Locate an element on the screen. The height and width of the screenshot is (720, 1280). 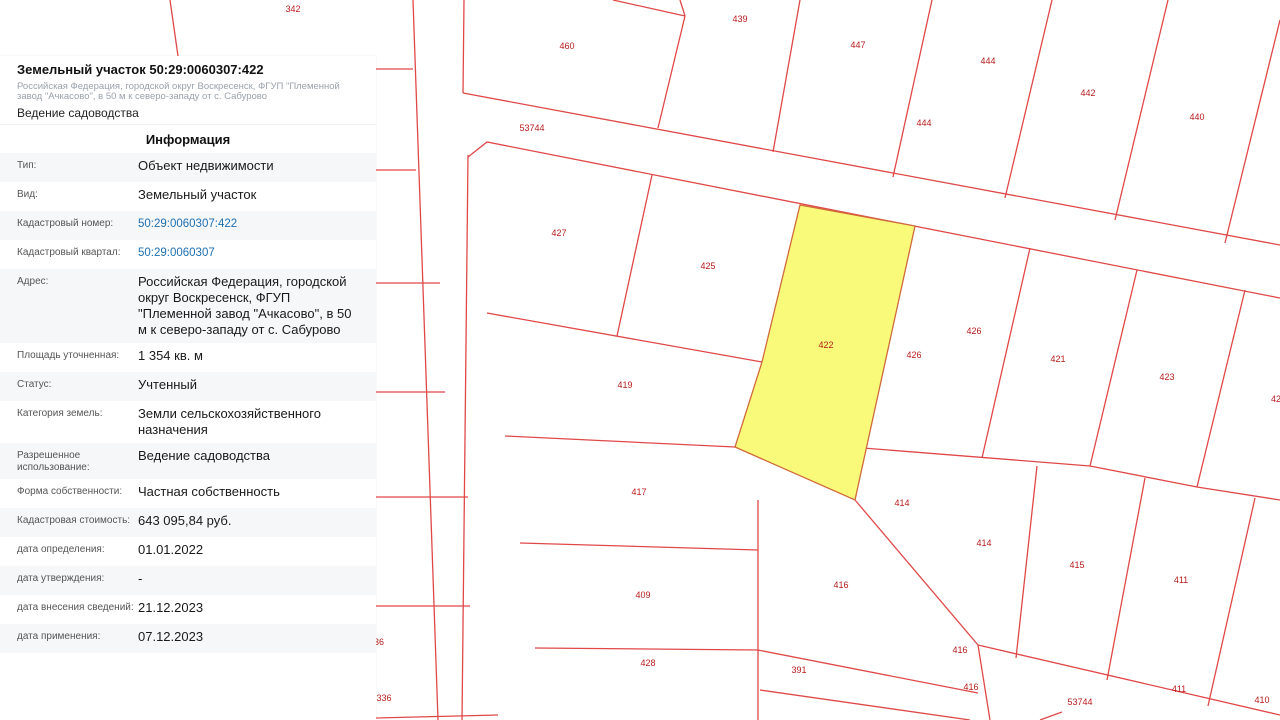
info-row-label: Кадастровая стоимость: is located at coordinates (74, 520).